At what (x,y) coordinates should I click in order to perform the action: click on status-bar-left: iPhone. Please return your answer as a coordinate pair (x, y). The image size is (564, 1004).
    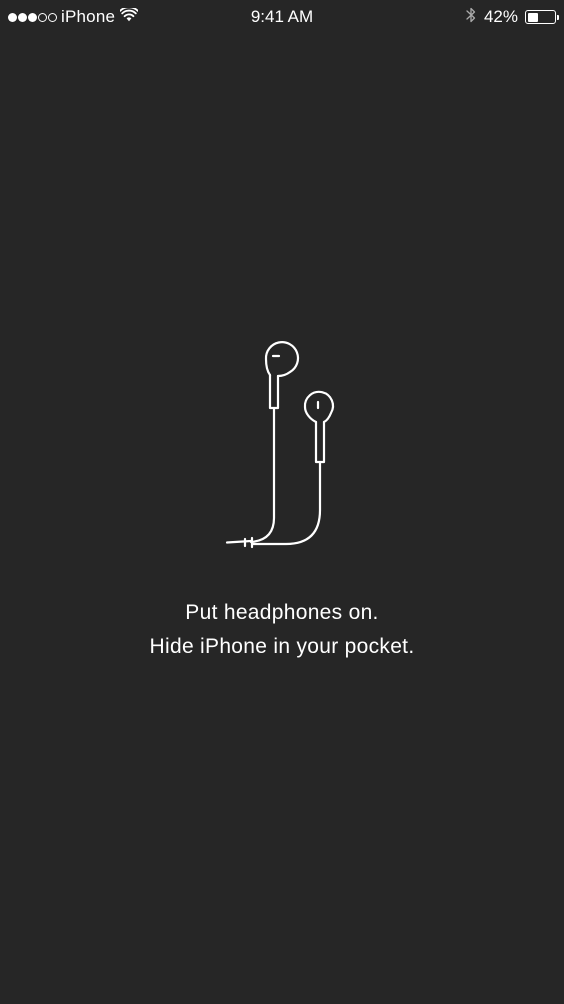
    Looking at the image, I should click on (73, 17).